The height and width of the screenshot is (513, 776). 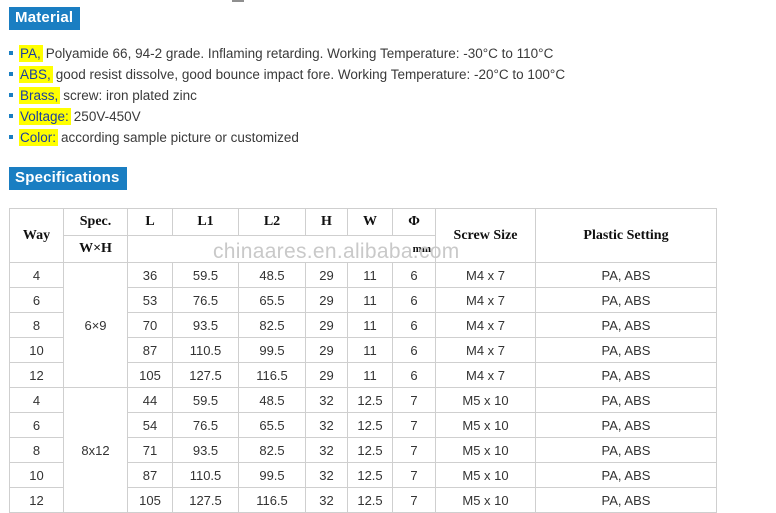 I want to click on cell-l: 71, so click(x=150, y=450).